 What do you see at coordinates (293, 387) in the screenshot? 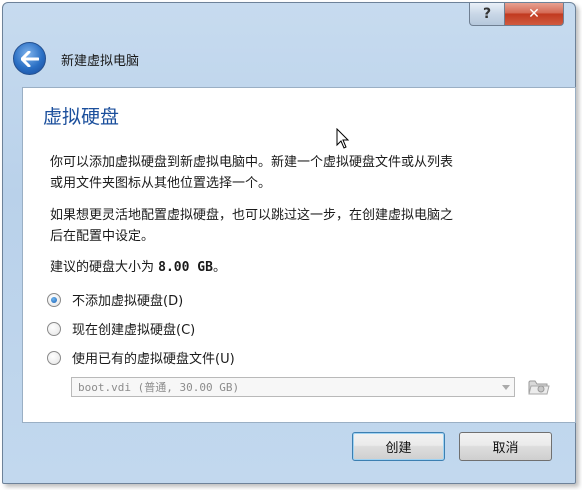
I see `existing-disk-select: boot.vdi (普通, 30.00 GB)` at bounding box center [293, 387].